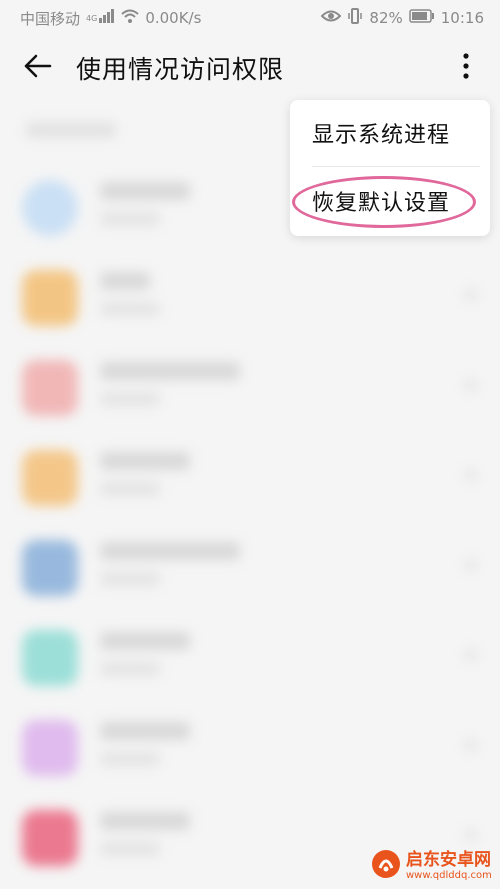  What do you see at coordinates (180, 69) in the screenshot?
I see `page-title: 使用情况访问权限` at bounding box center [180, 69].